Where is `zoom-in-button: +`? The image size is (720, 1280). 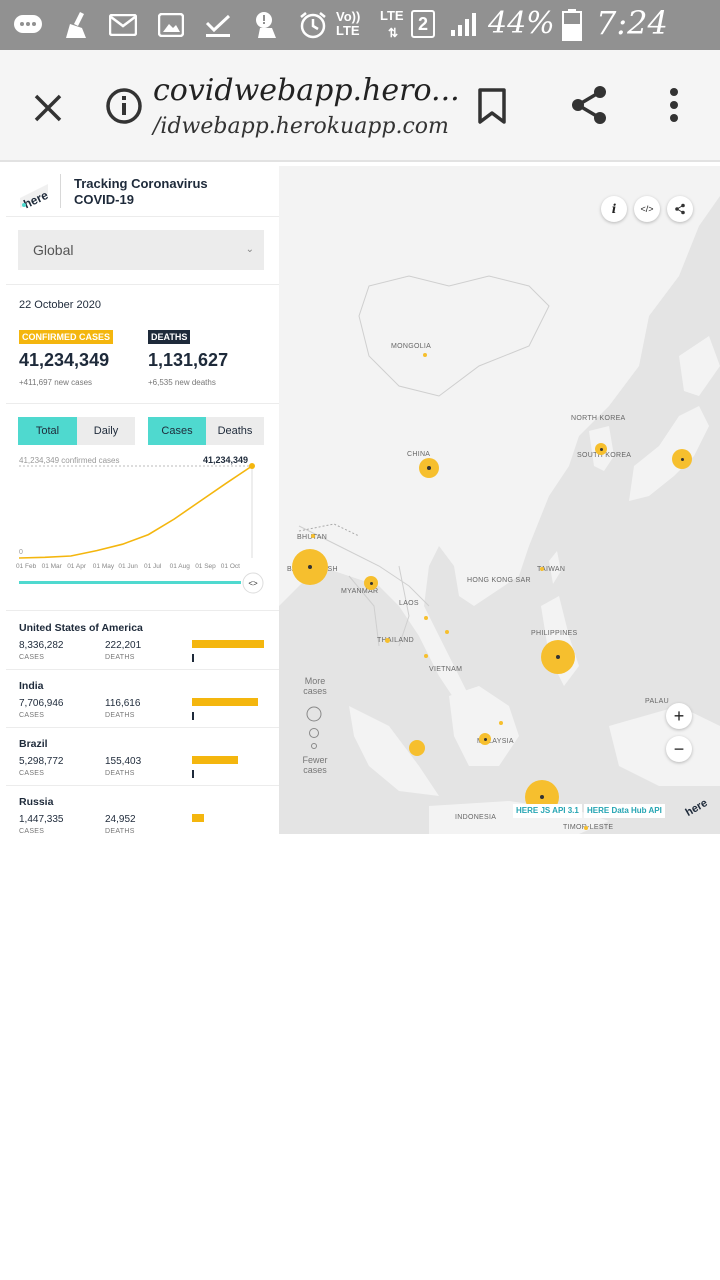 zoom-in-button: + is located at coordinates (679, 716).